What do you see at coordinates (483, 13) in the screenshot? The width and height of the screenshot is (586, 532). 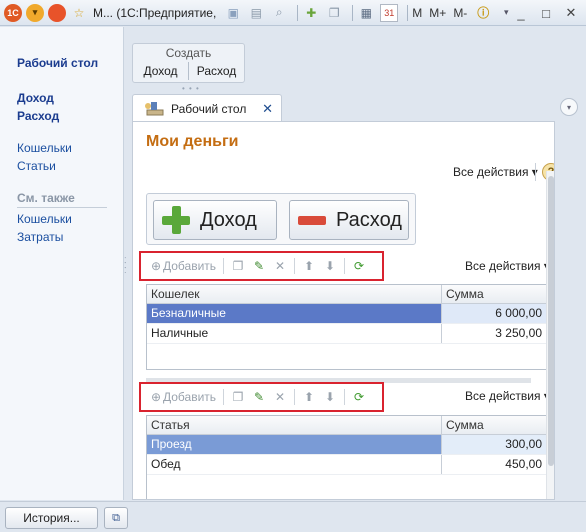 I see `info-icon: ⓘ` at bounding box center [483, 13].